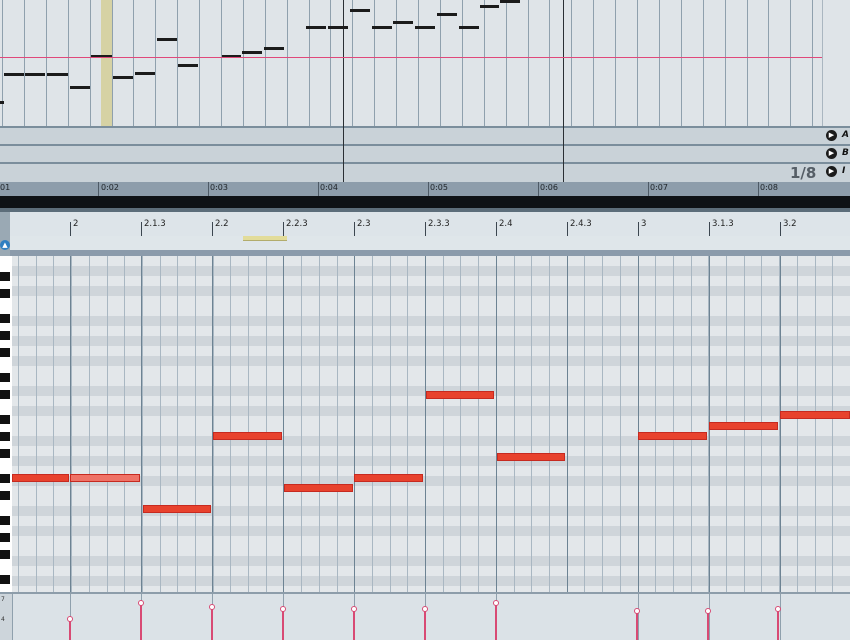 The height and width of the screenshot is (640, 850). Describe the element at coordinates (5, 245) in the screenshot. I see `fold-icon: ▲` at that location.